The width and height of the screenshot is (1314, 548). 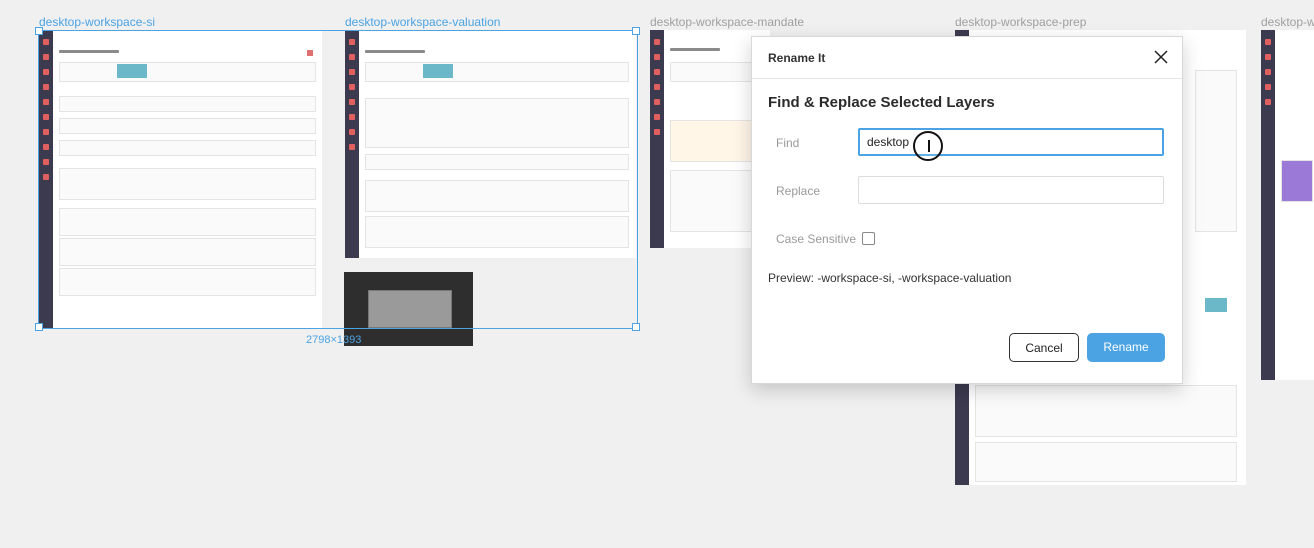 I want to click on frame-thumbnail-workspace-valuation, so click(x=490, y=144).